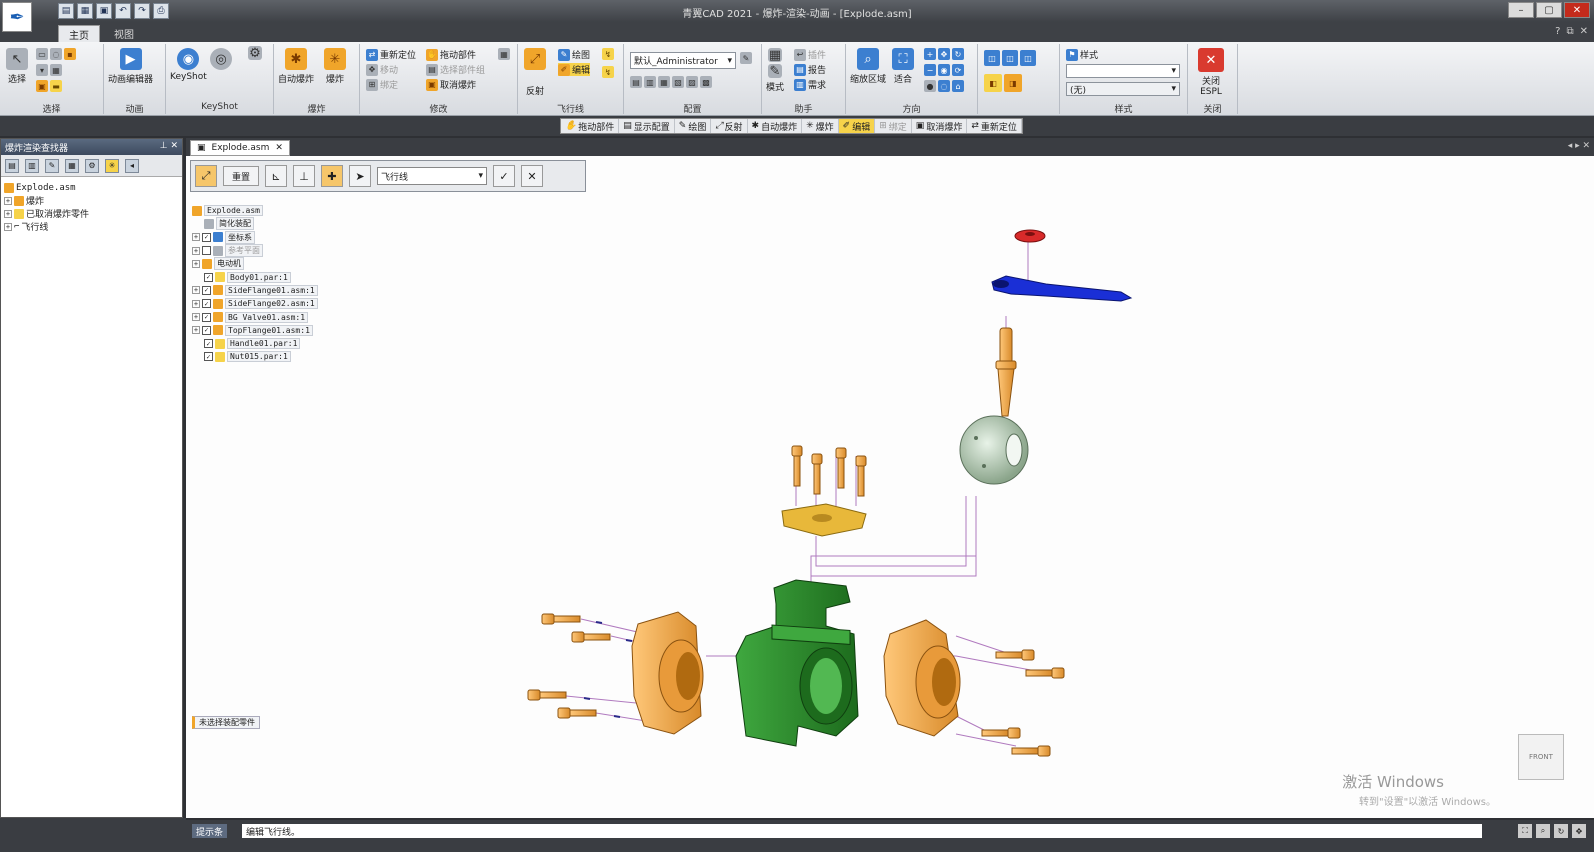 The height and width of the screenshot is (852, 1594). I want to click on view-cubes-1: ◫ ◫ ◫, so click(1010, 58).